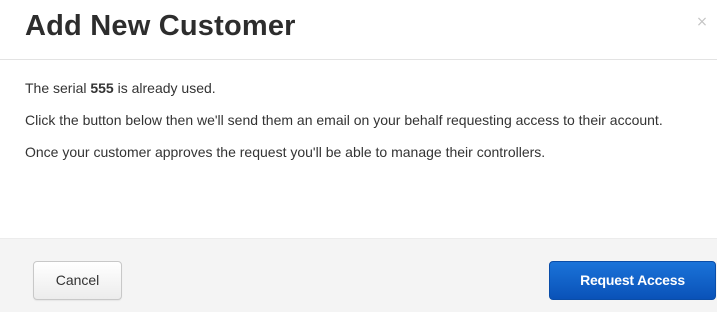 This screenshot has height=312, width=717. I want to click on cancel-button: Cancel, so click(77, 280).